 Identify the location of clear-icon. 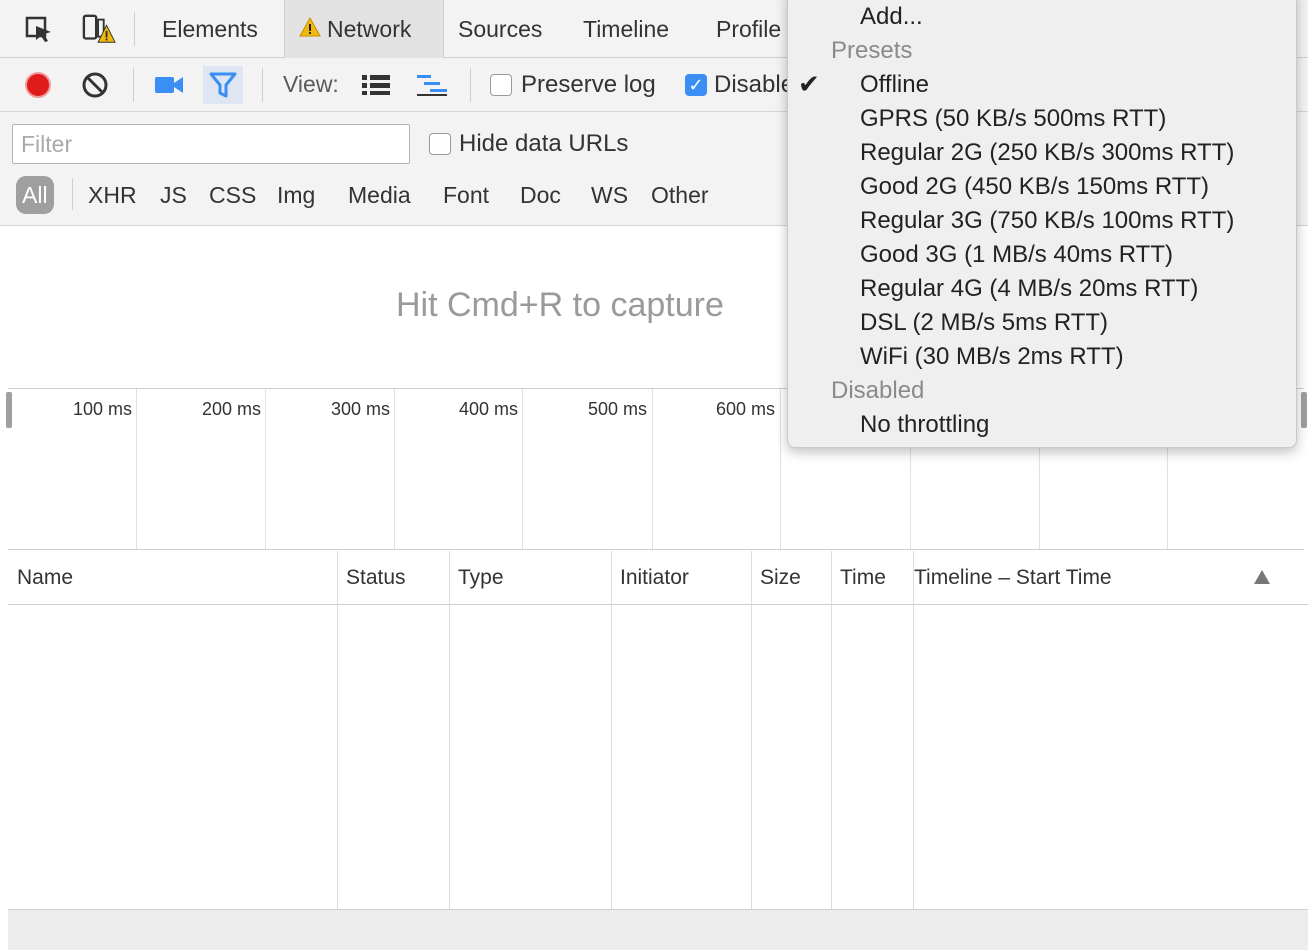
(95, 85).